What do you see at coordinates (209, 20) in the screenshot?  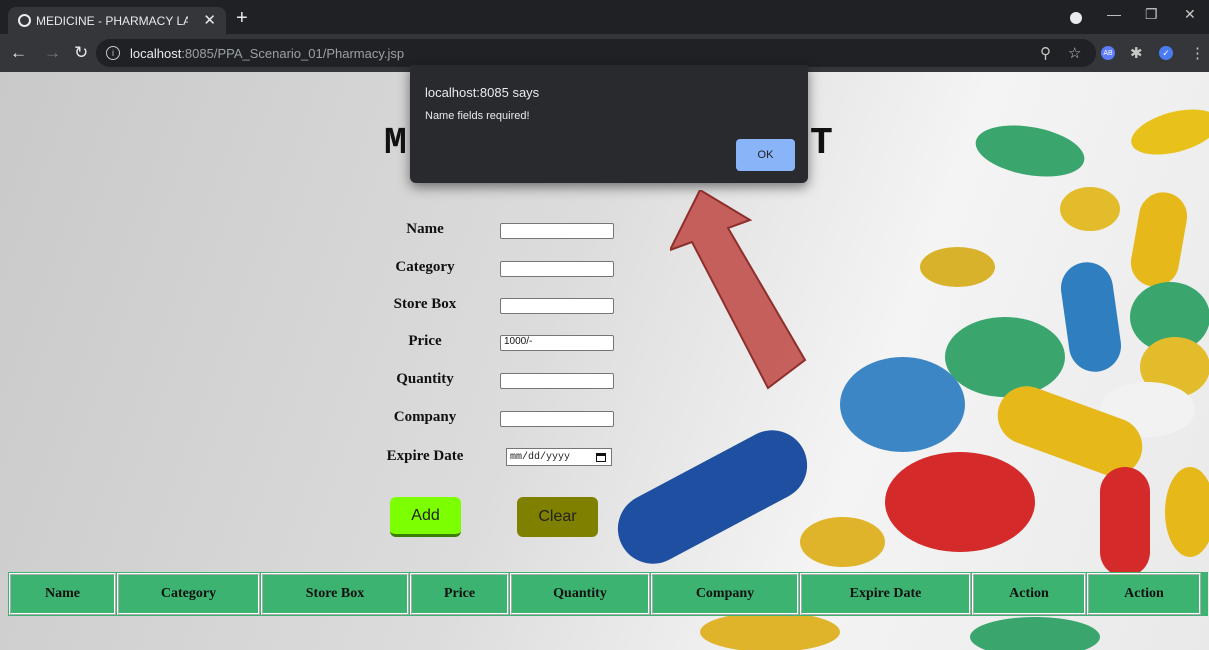 I see `tab-close-icon: ✕` at bounding box center [209, 20].